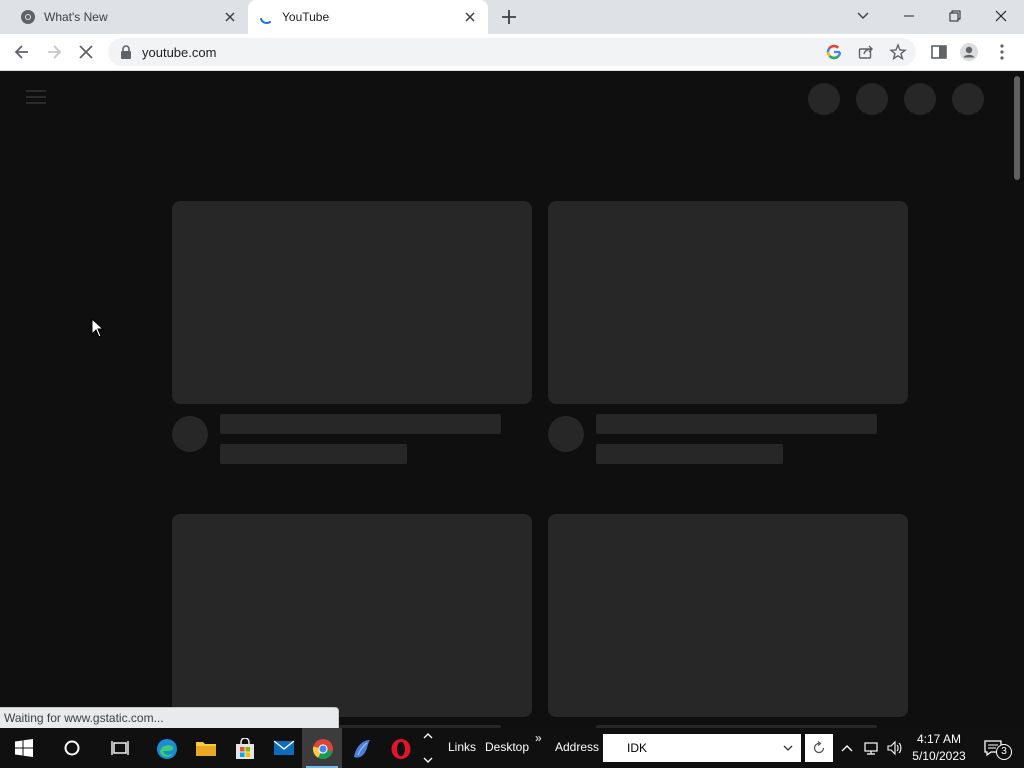 Image resolution: width=1024 pixels, height=768 pixels. I want to click on taskbar-address-field: IDK, so click(702, 748).